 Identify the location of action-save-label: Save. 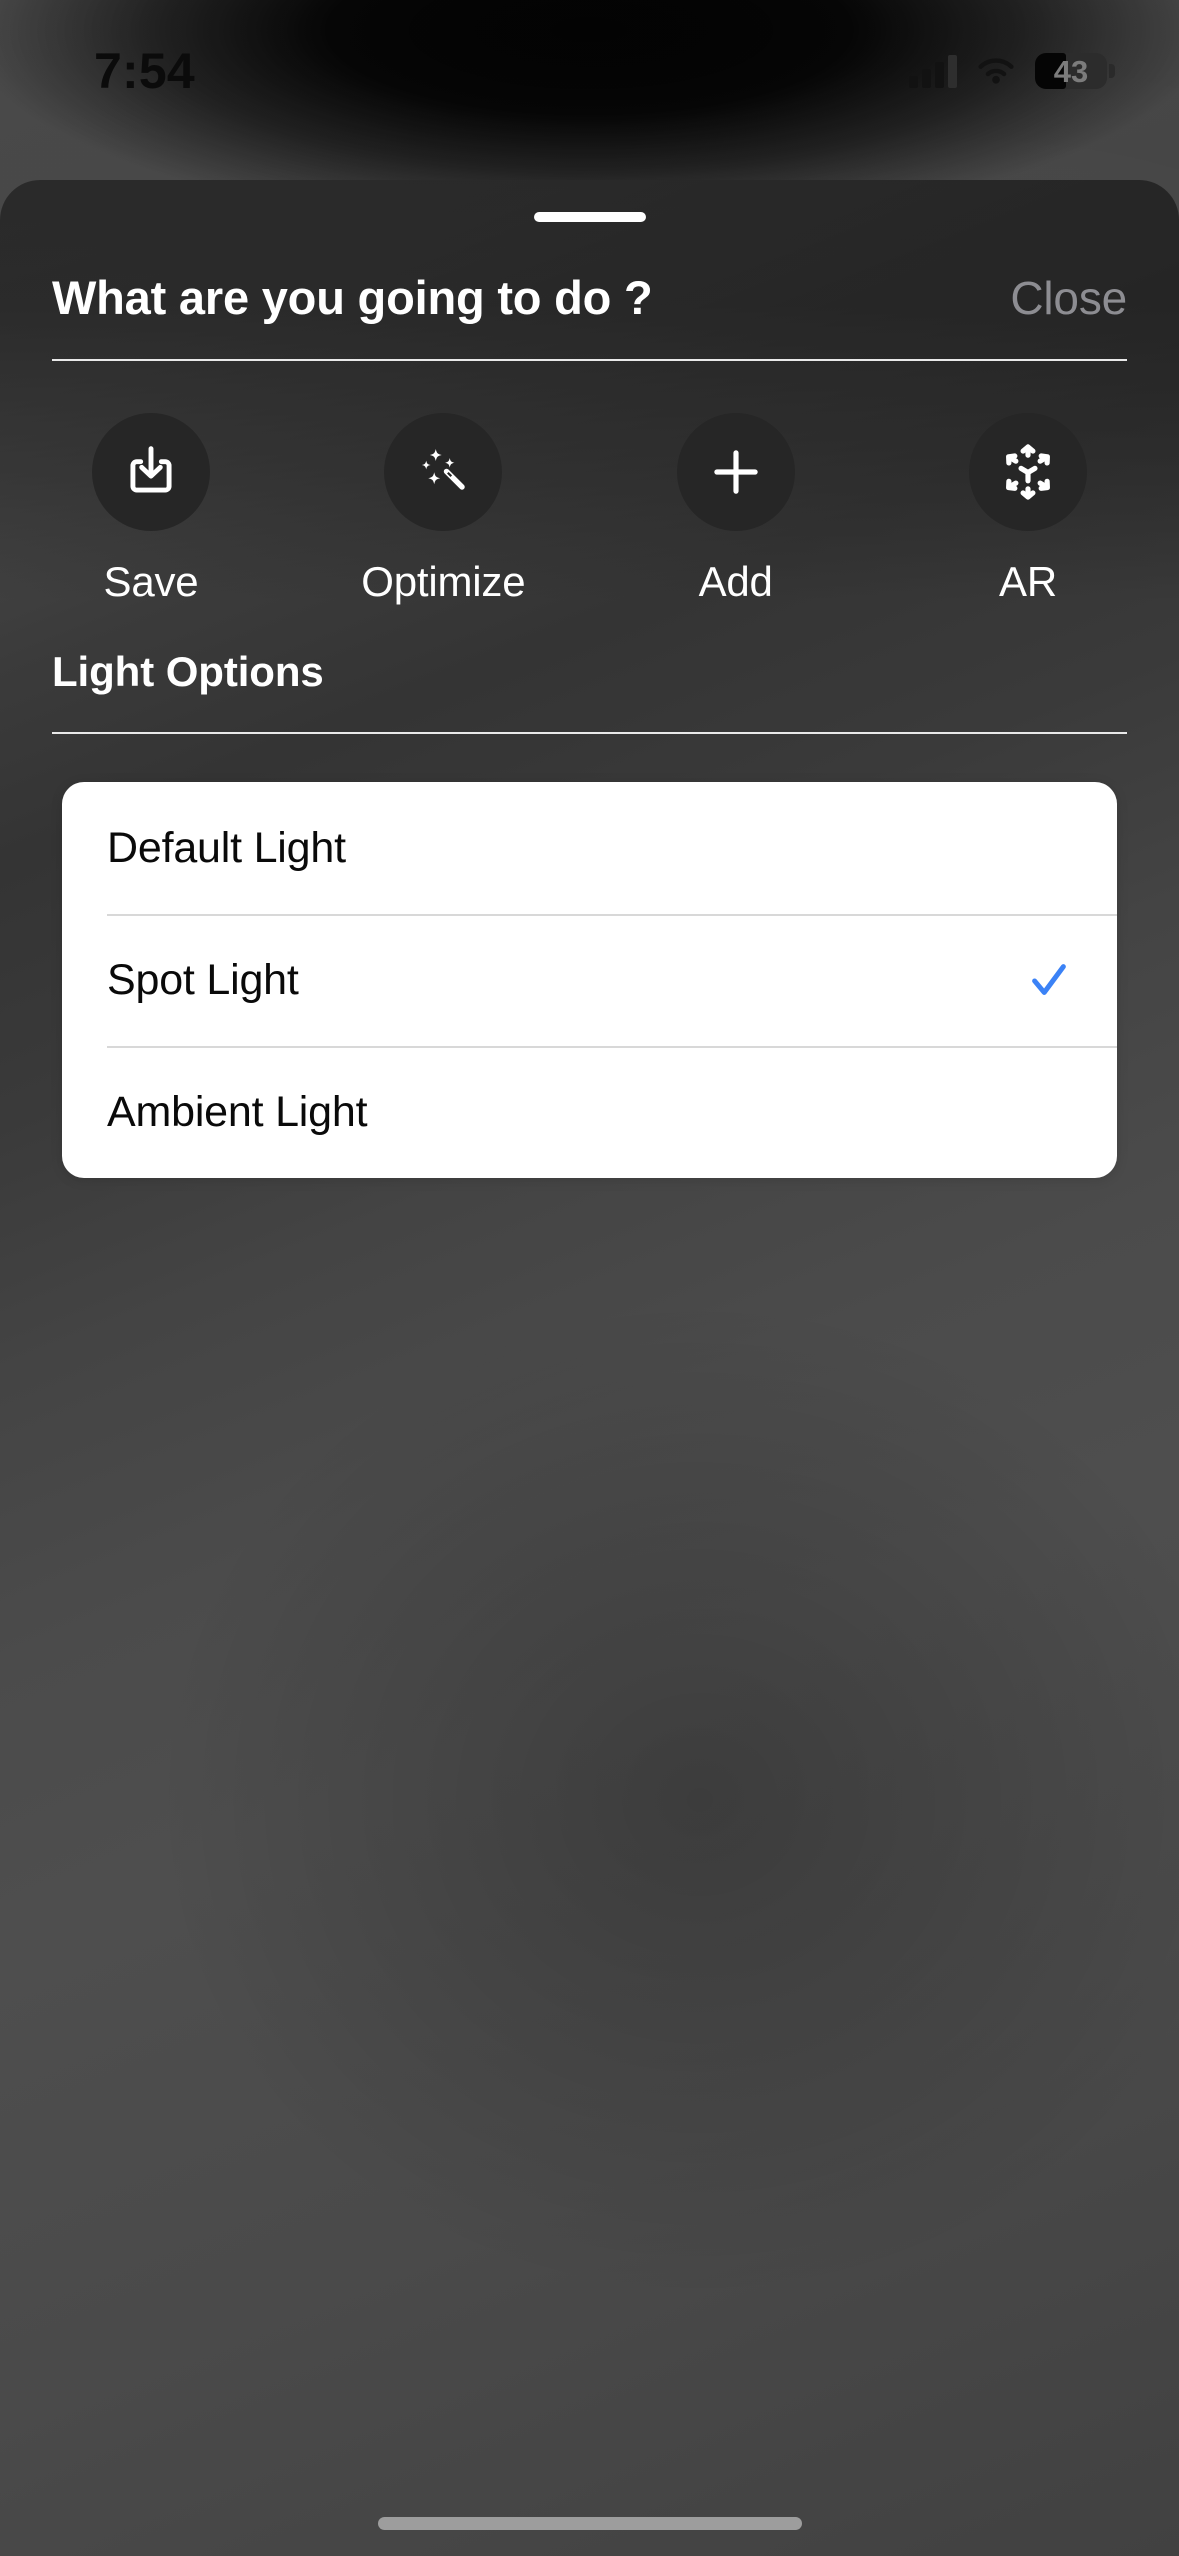
(151, 581).